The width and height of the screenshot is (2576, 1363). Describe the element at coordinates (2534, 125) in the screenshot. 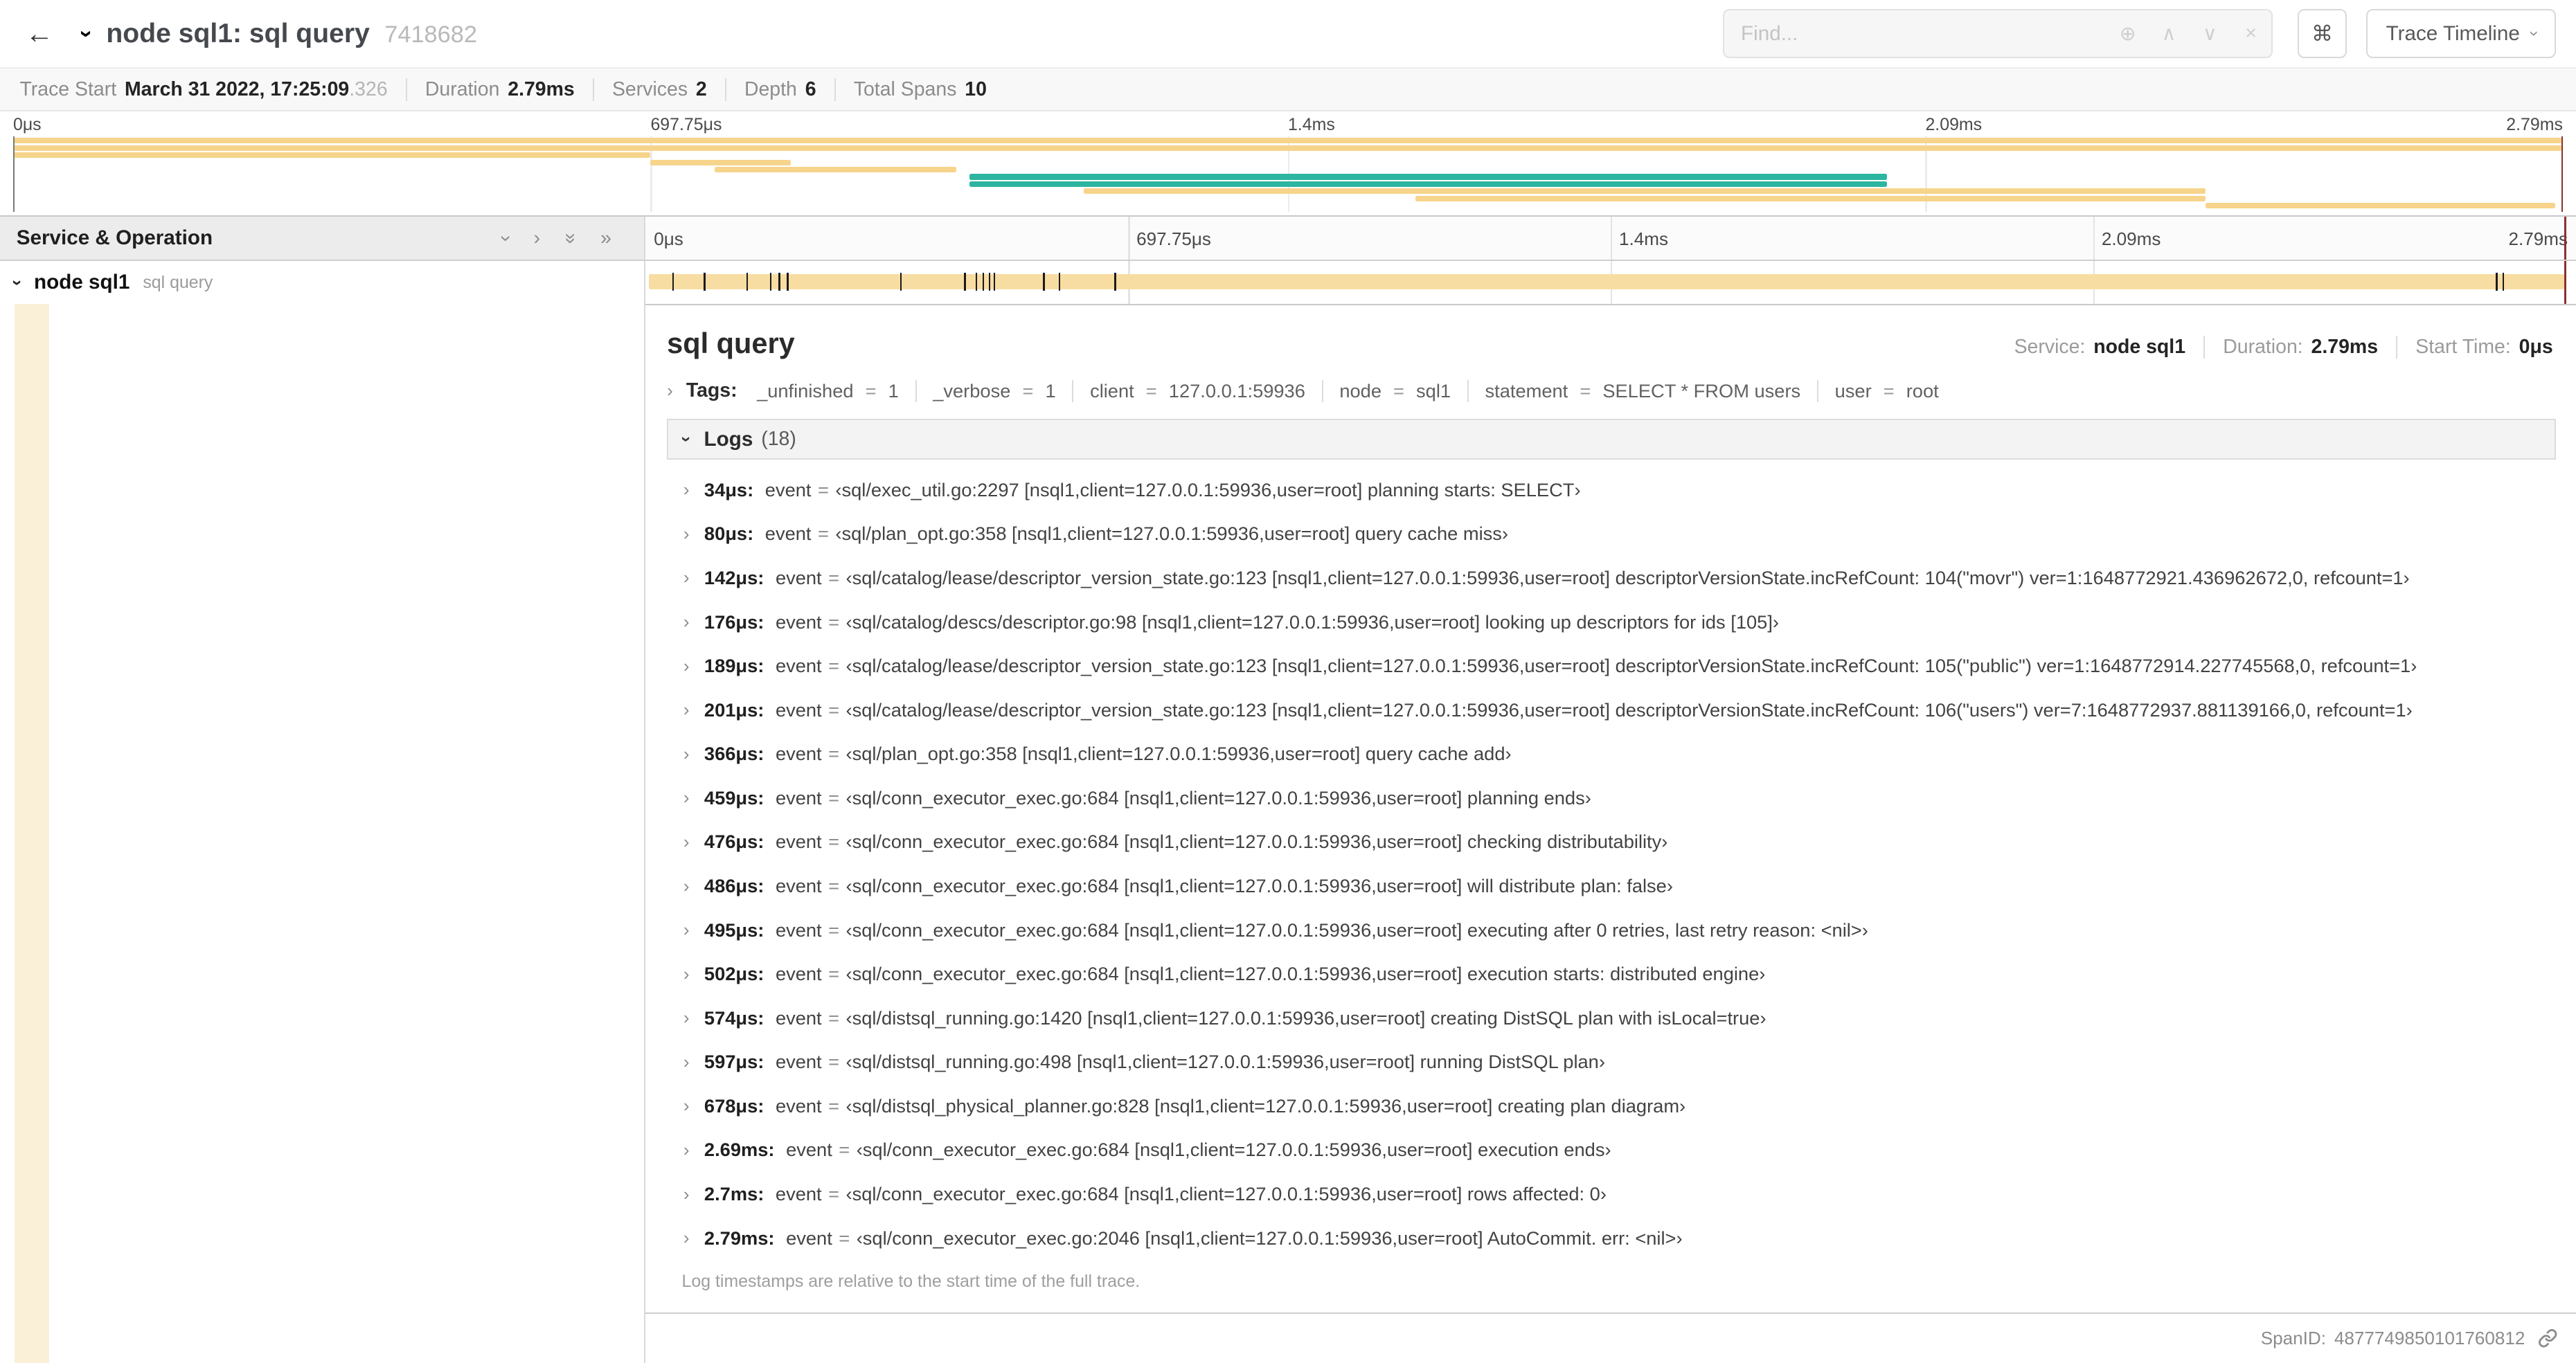

I see `timeline-tick-label: 2.79ms` at that location.